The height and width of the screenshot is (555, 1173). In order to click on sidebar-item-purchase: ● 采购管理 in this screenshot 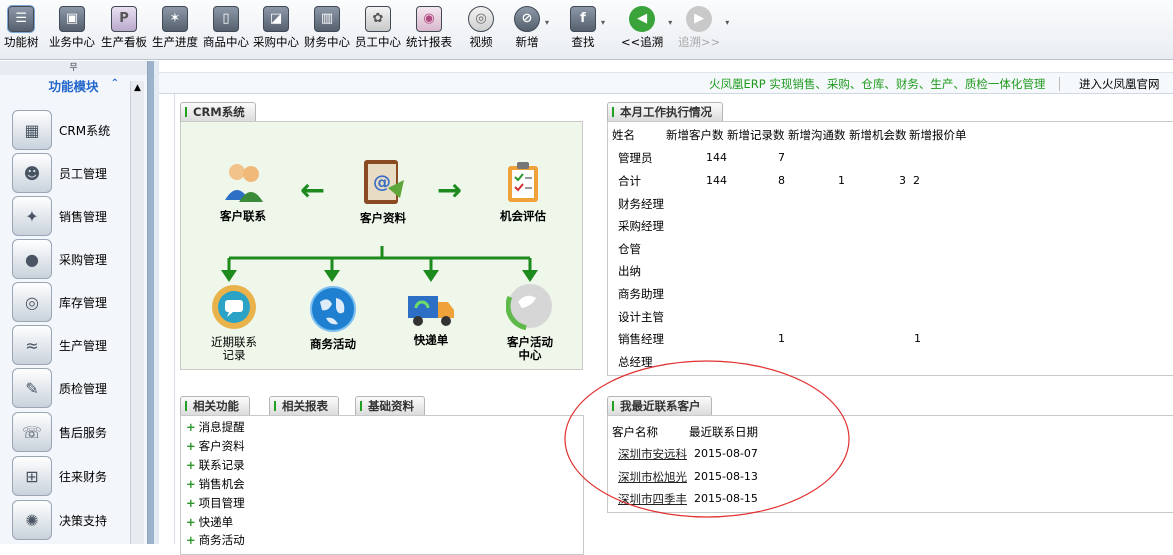, I will do `click(71, 259)`.